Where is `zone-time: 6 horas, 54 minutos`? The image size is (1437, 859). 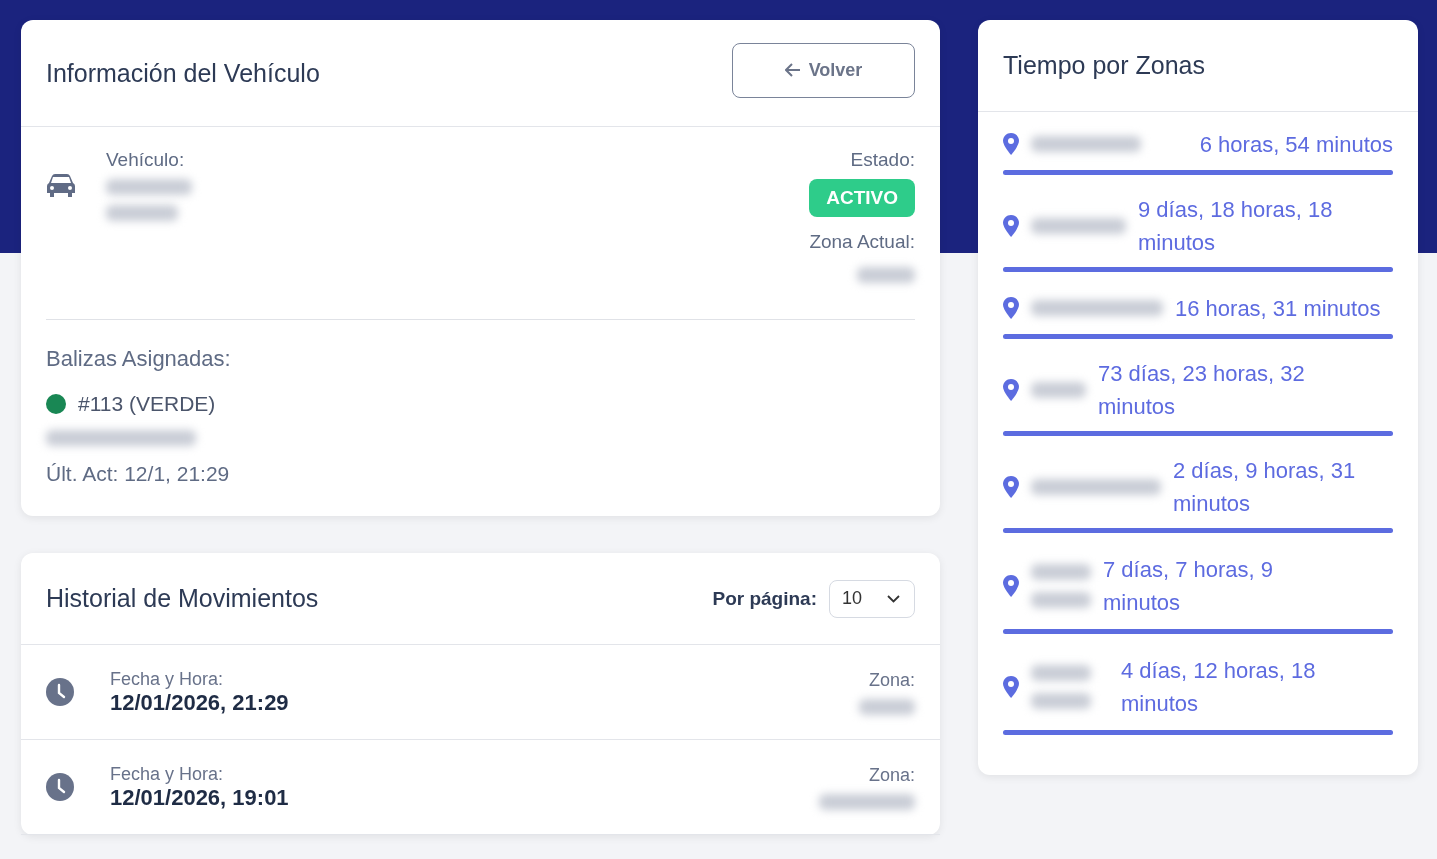
zone-time: 6 horas, 54 minutos is located at coordinates (1295, 144).